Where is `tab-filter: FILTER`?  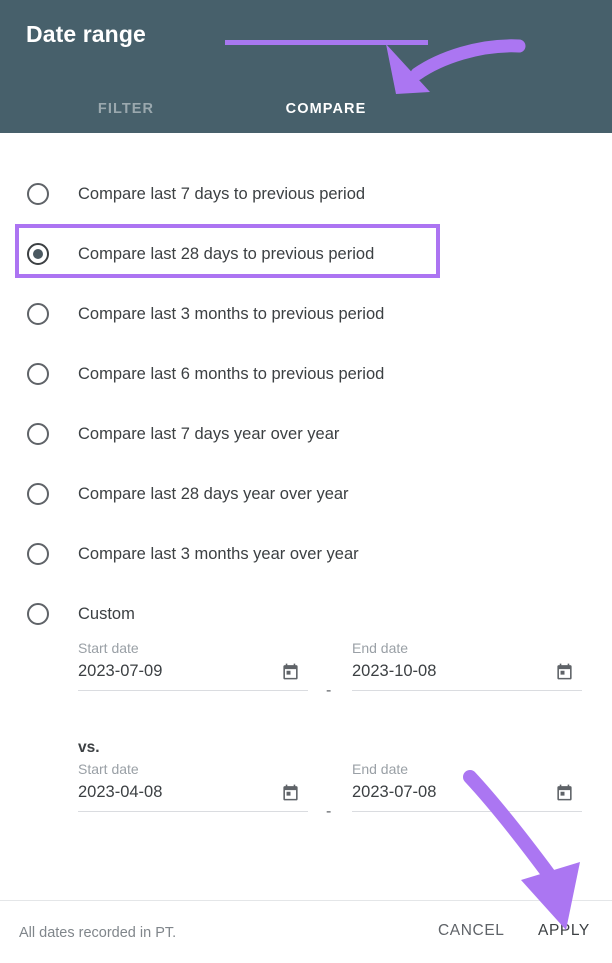
tab-filter: FILTER is located at coordinates (126, 108).